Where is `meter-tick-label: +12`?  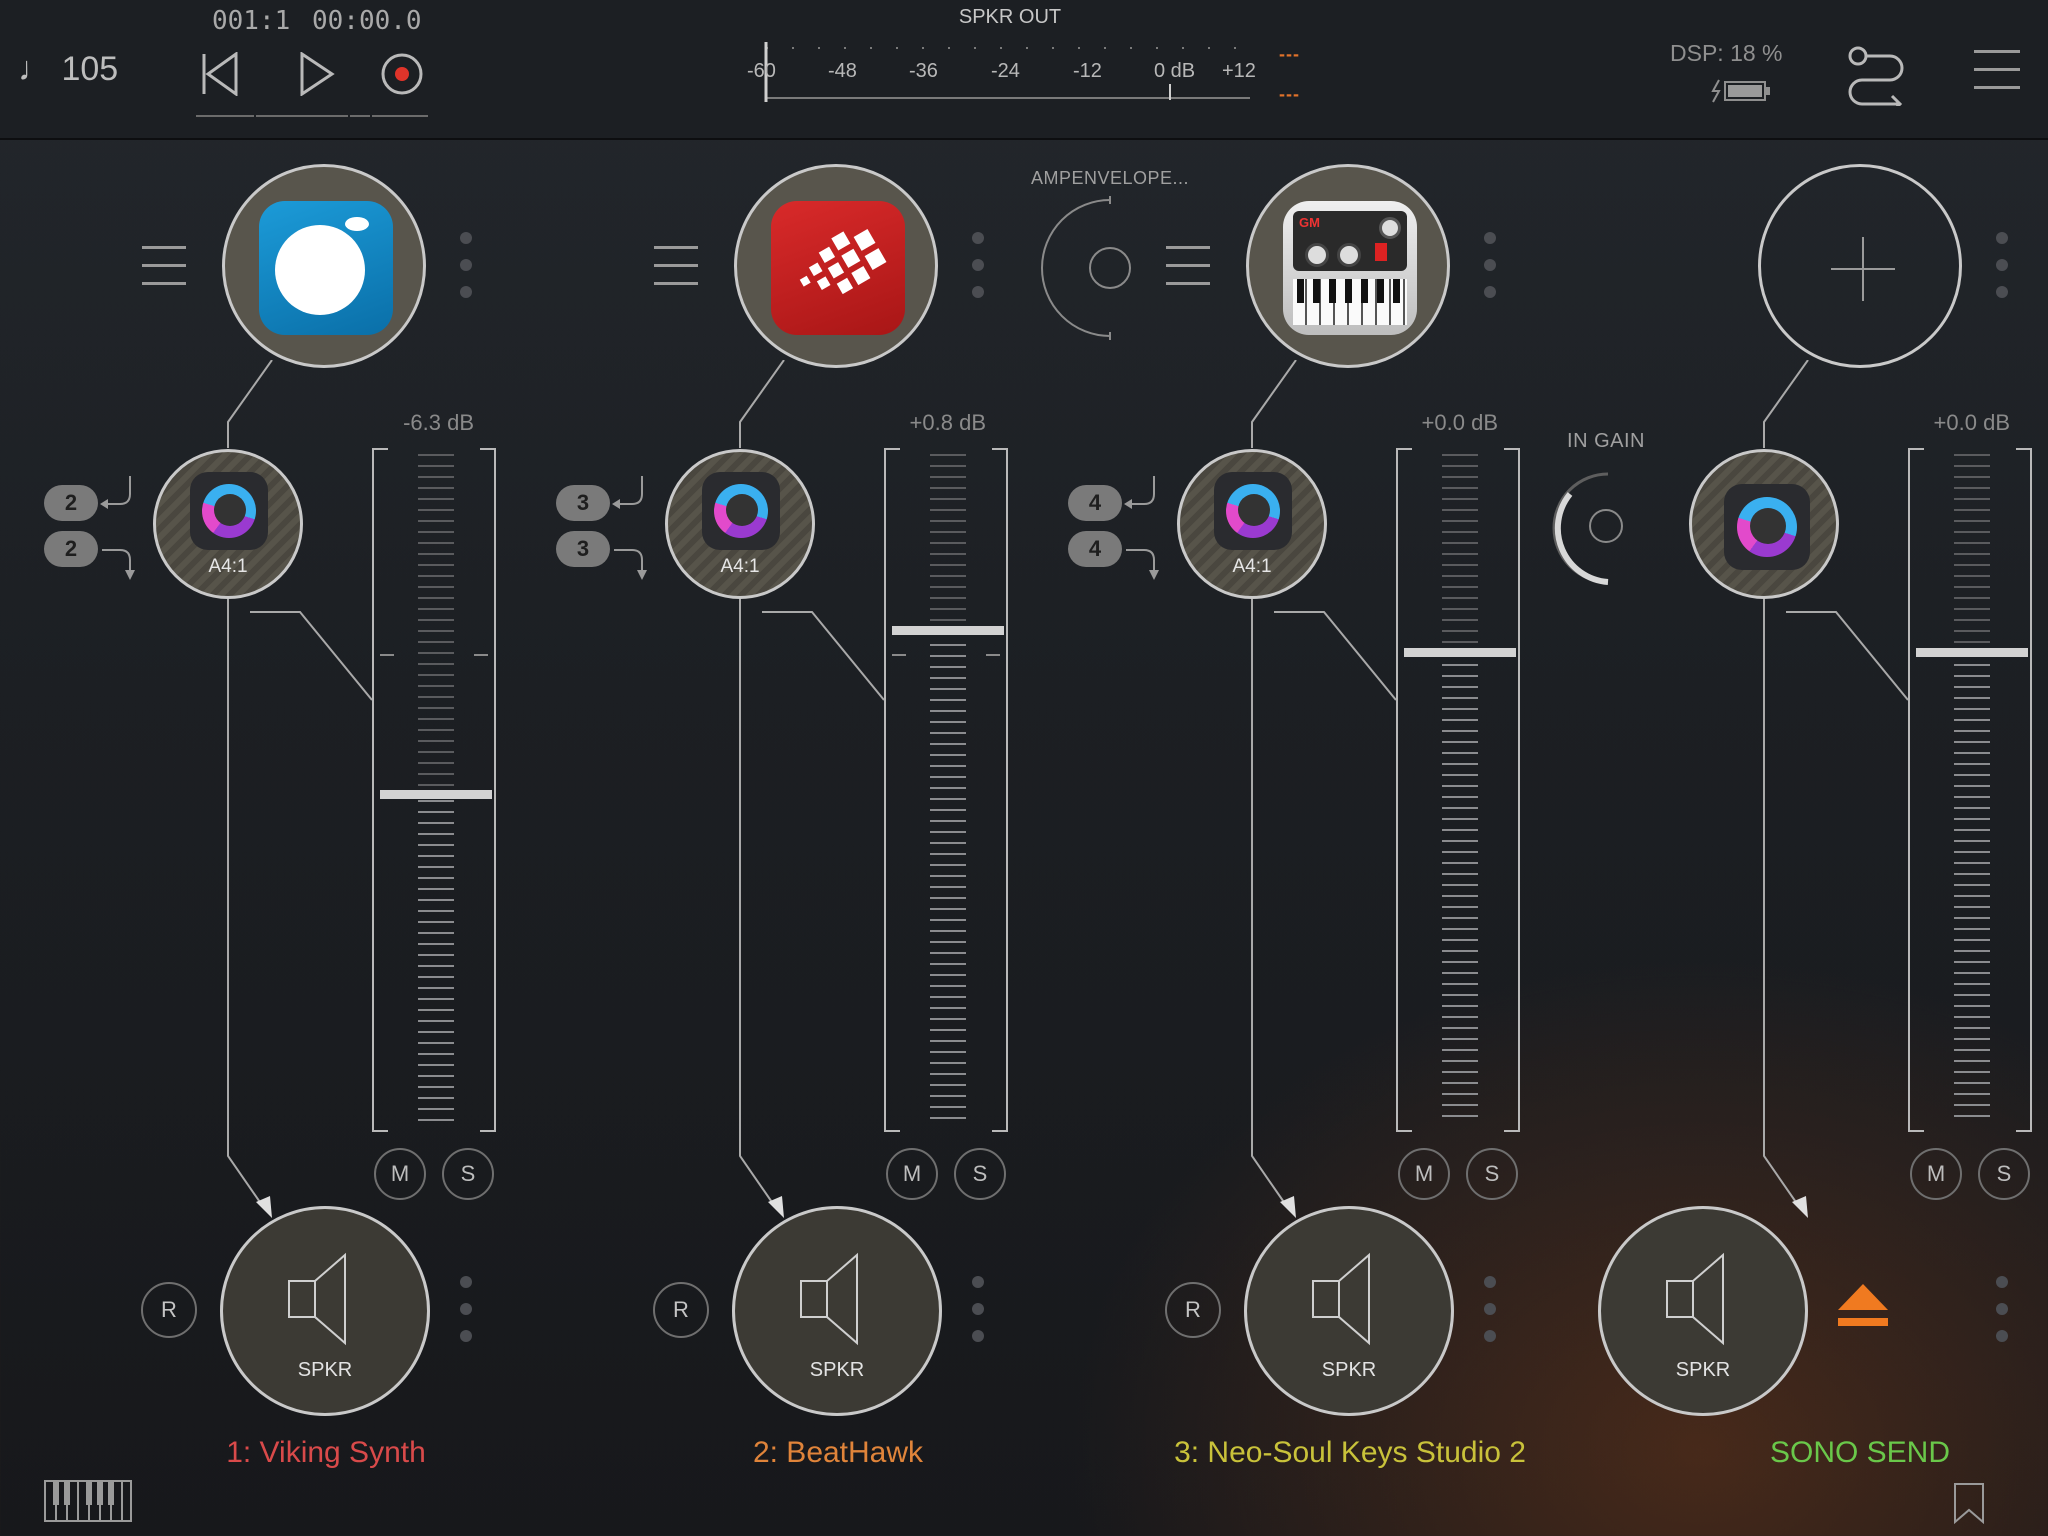
meter-tick-label: +12 is located at coordinates (1239, 71).